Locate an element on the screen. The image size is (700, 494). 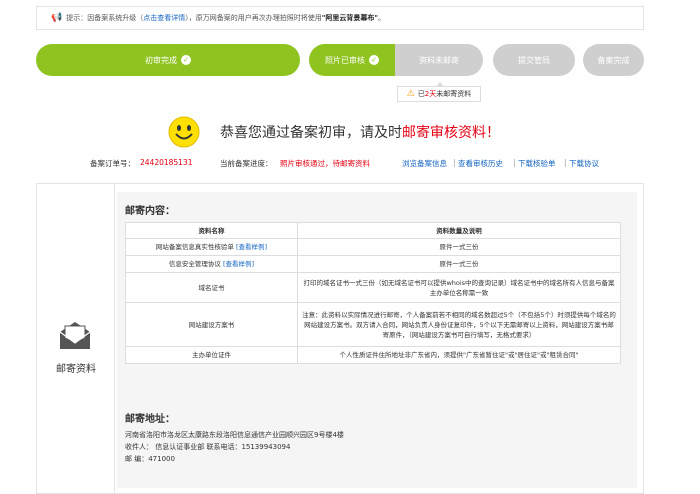
step-label: 资料未邮寄 is located at coordinates (439, 60).